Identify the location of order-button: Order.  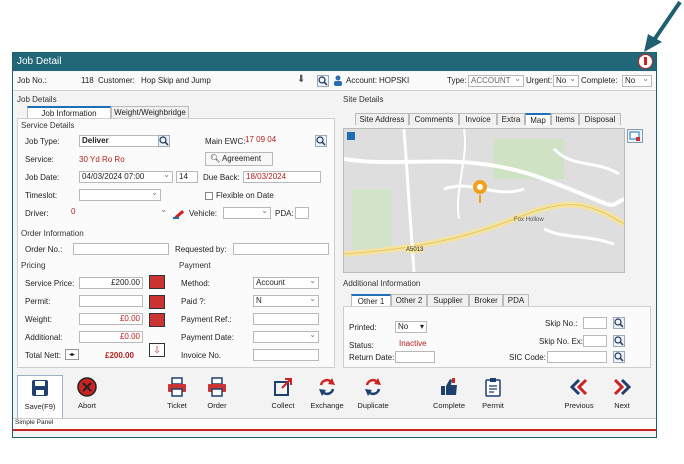
(217, 396).